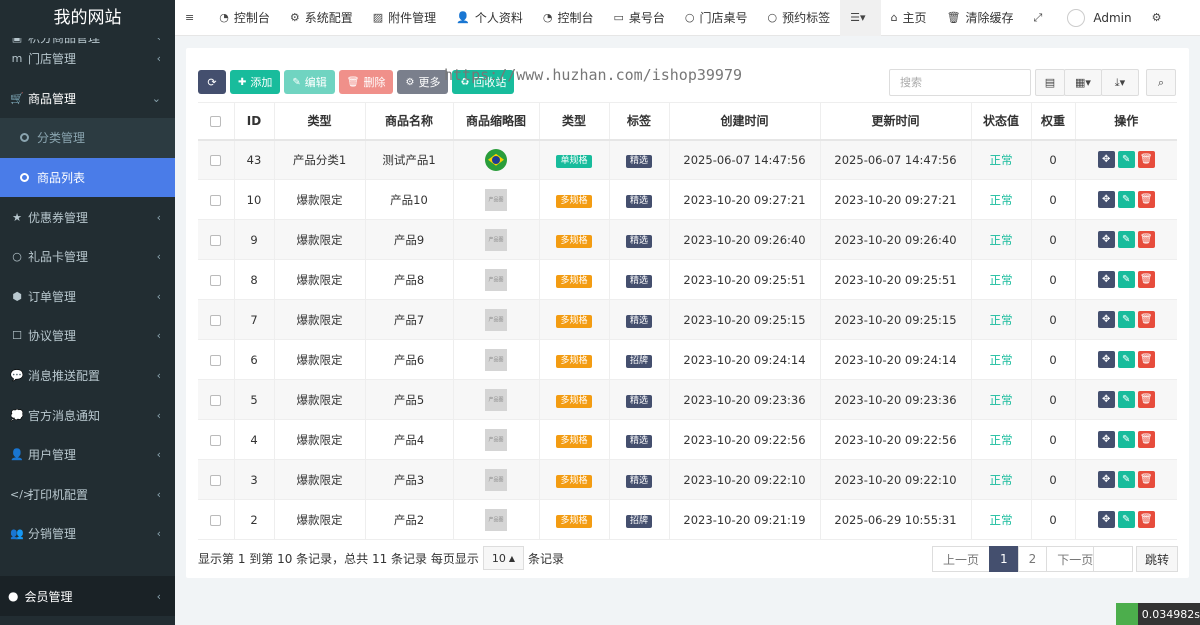 The height and width of the screenshot is (625, 1200). Describe the element at coordinates (1157, 559) in the screenshot. I see `jump-button: 跳转` at that location.